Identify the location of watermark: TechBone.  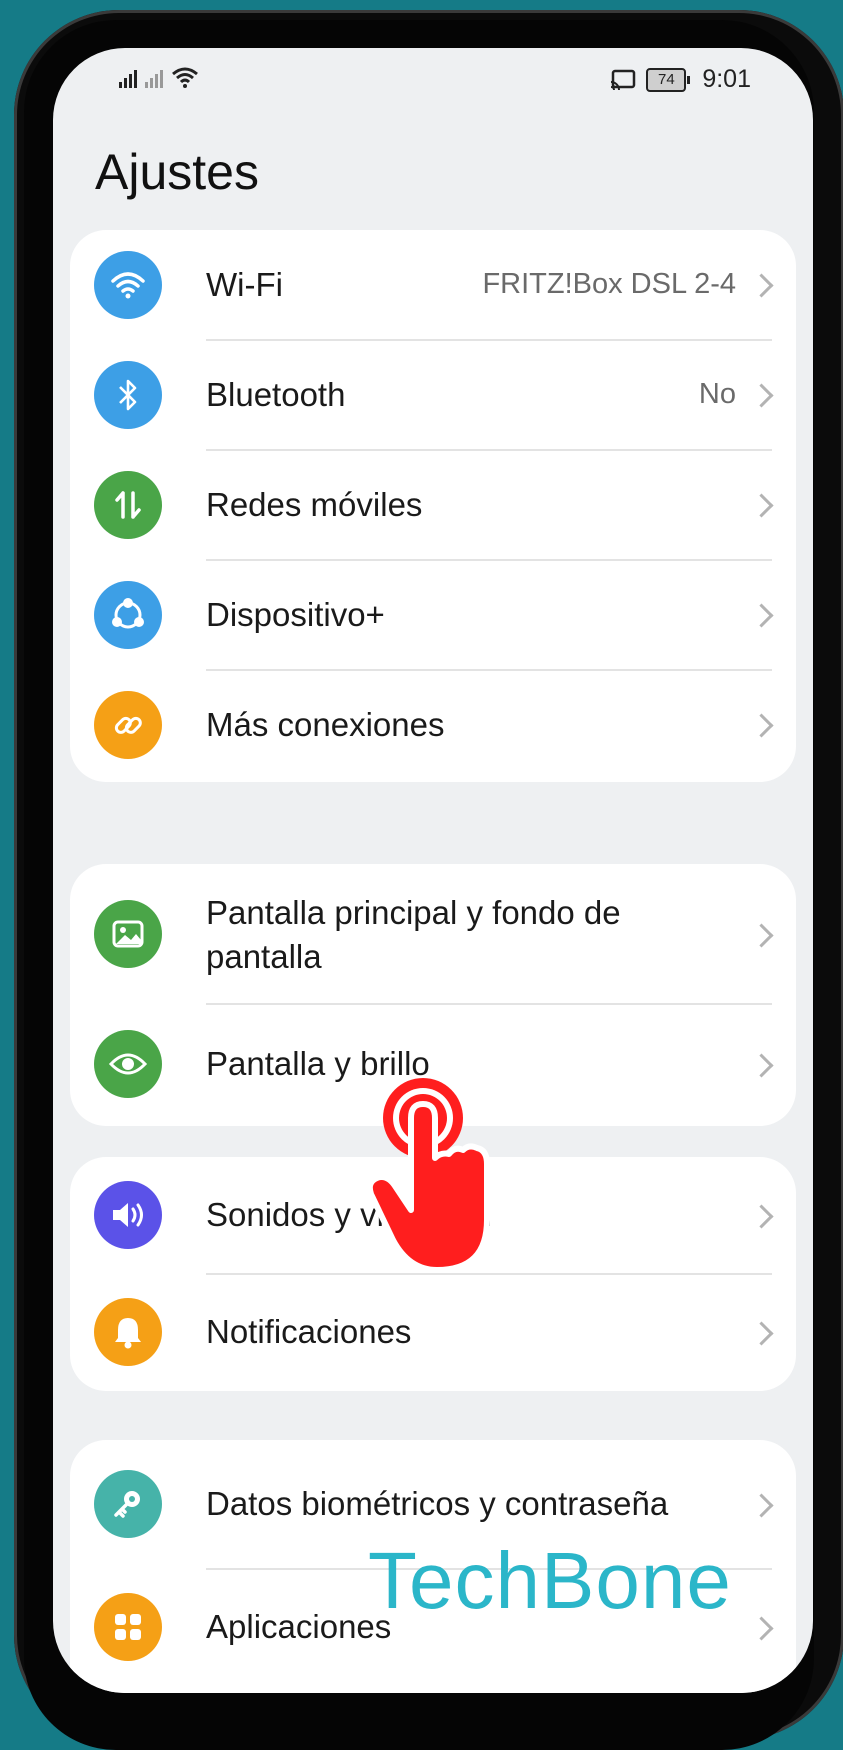
(550, 1580).